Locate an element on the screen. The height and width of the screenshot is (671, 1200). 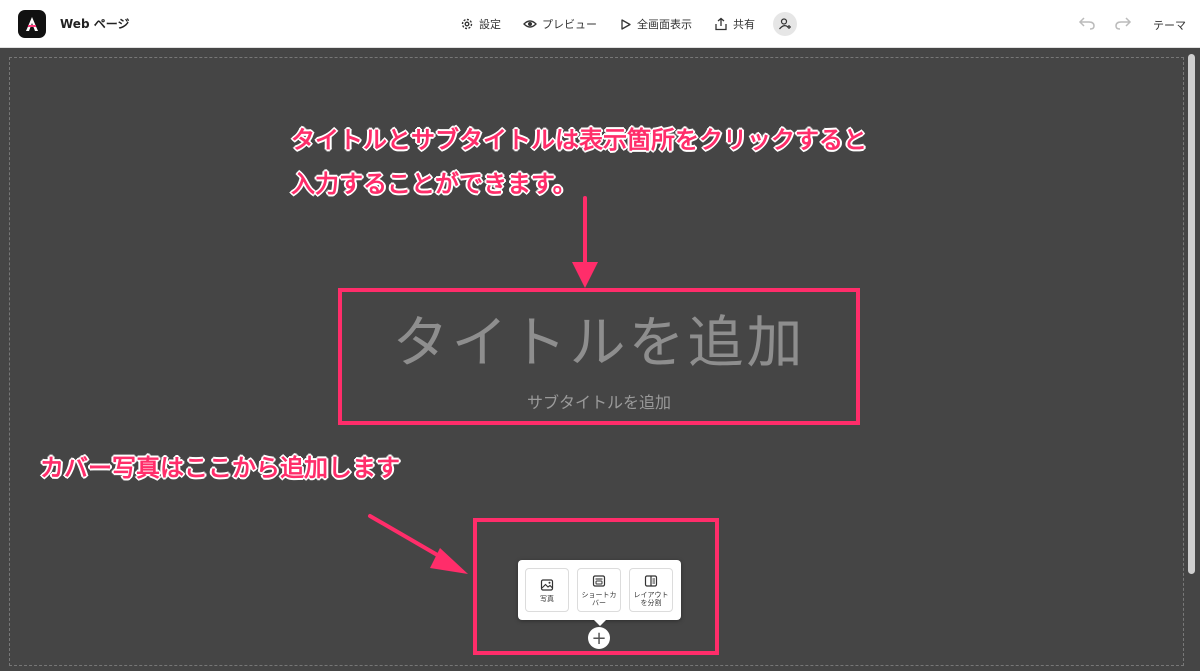
invite-collaborator-button is located at coordinates (785, 24).